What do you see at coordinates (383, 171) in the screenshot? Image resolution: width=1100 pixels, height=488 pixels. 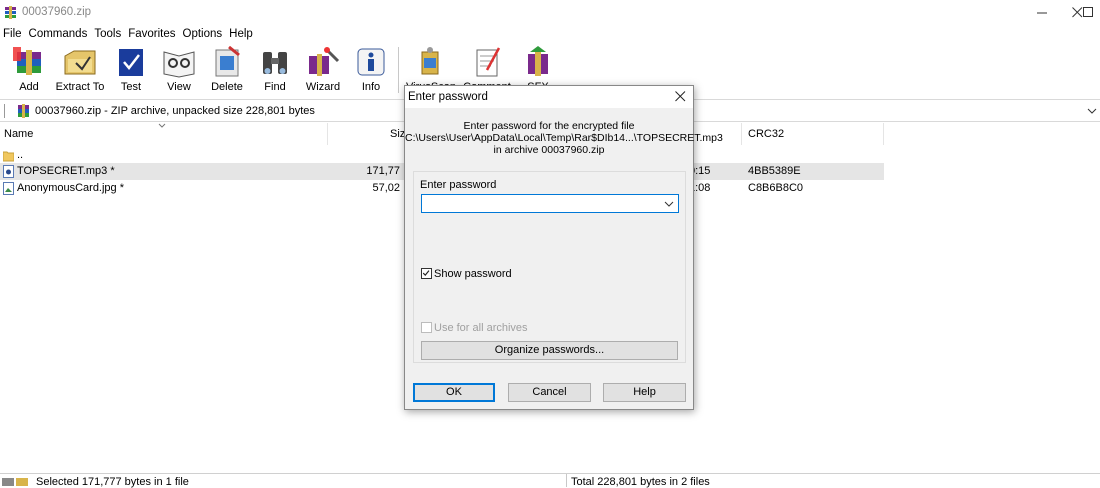 I see `file-size: 171,77` at bounding box center [383, 171].